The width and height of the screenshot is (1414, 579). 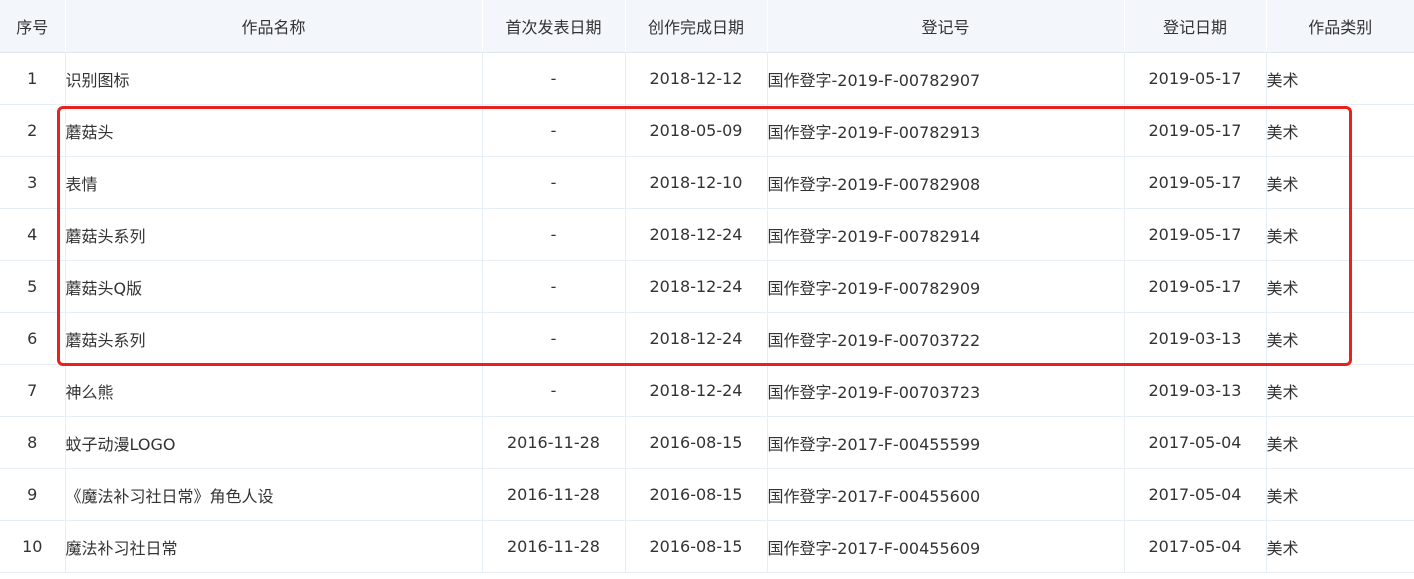 What do you see at coordinates (274, 546) in the screenshot?
I see `cell-name: 魔法补习社日常` at bounding box center [274, 546].